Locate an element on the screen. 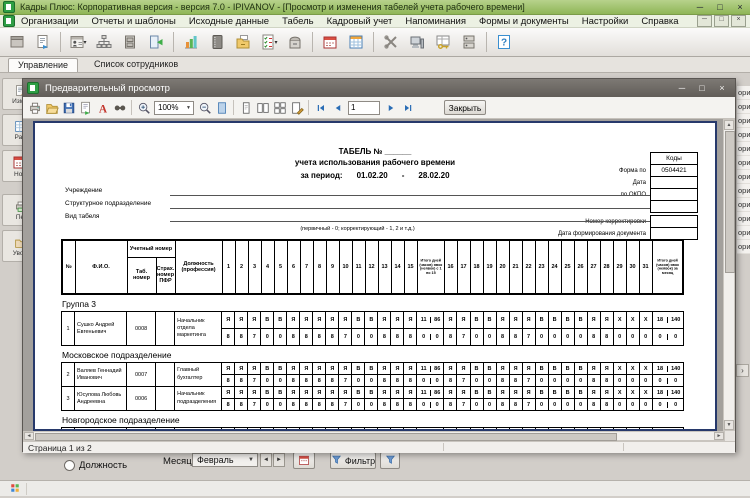 The width and height of the screenshot is (750, 498). previous-page-button is located at coordinates (337, 107).